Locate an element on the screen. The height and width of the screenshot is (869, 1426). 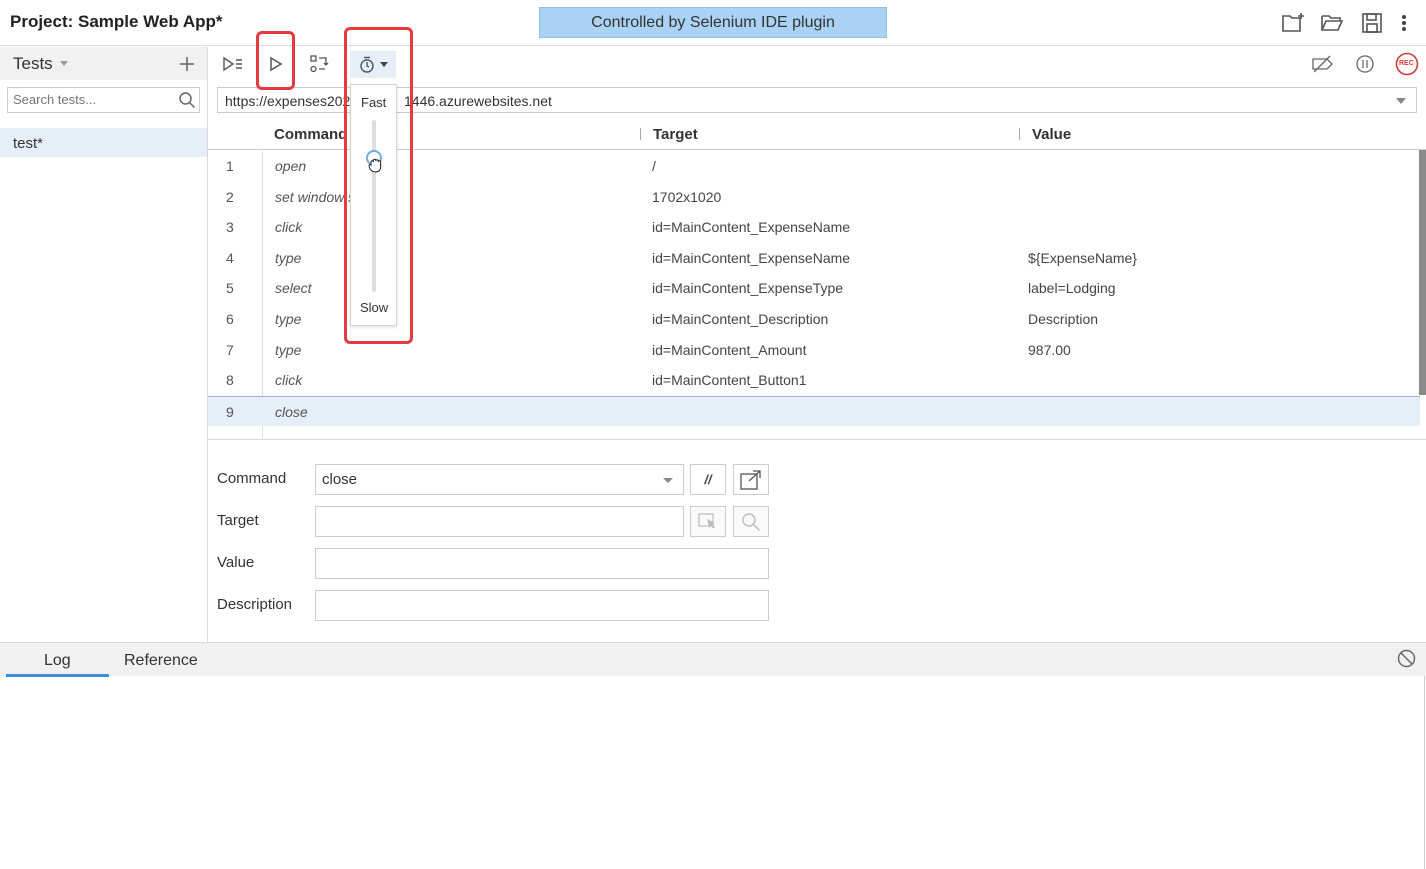
comment-out-button: // is located at coordinates (708, 479).